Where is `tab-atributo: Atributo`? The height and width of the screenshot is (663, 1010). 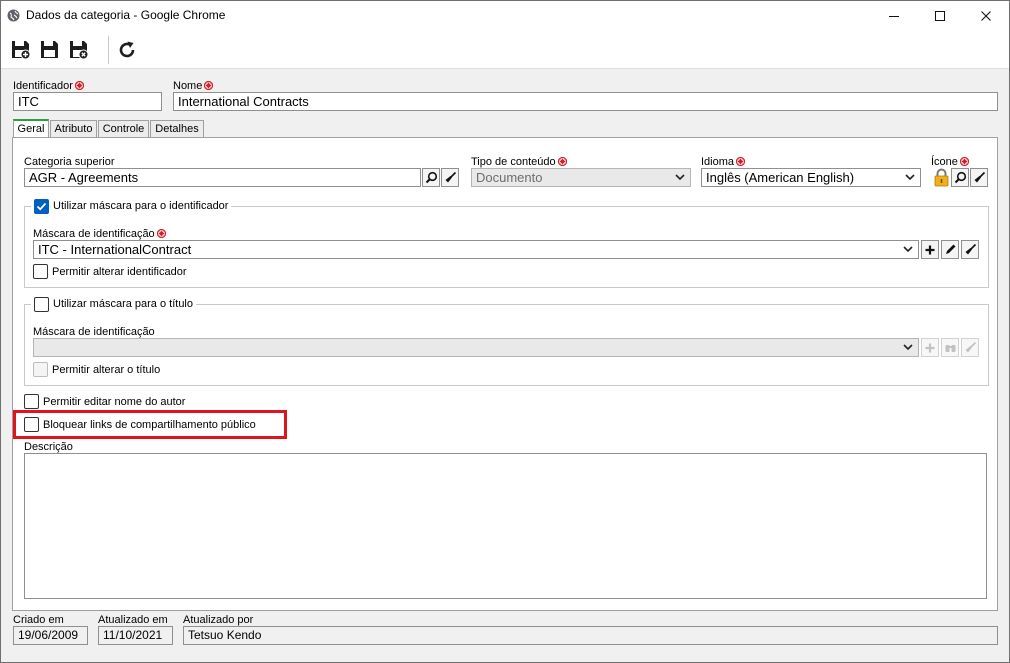 tab-atributo: Atributo is located at coordinates (73, 128).